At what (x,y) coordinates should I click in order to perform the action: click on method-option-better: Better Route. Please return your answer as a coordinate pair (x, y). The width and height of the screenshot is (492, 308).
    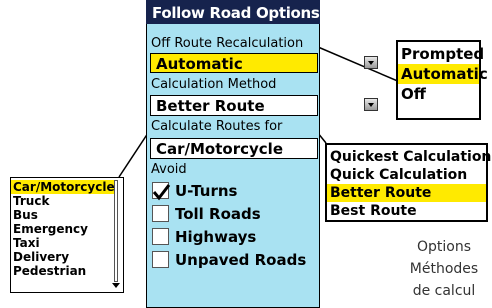
    Looking at the image, I should click on (406, 193).